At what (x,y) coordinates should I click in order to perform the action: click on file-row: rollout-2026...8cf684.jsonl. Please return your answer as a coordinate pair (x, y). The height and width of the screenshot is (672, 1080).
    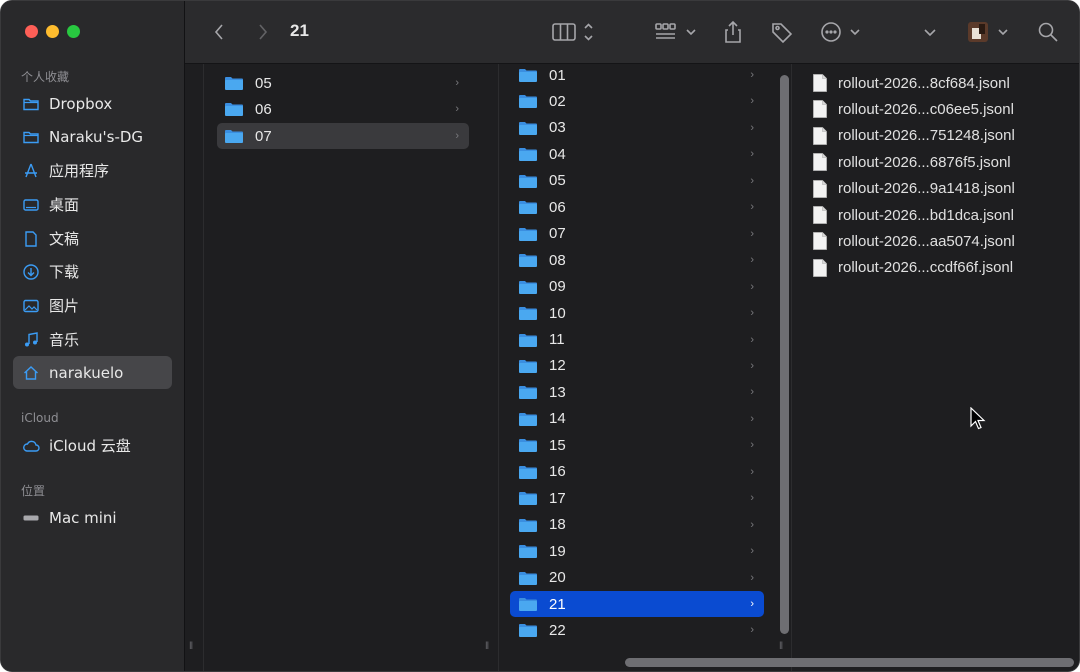
    Looking at the image, I should click on (911, 83).